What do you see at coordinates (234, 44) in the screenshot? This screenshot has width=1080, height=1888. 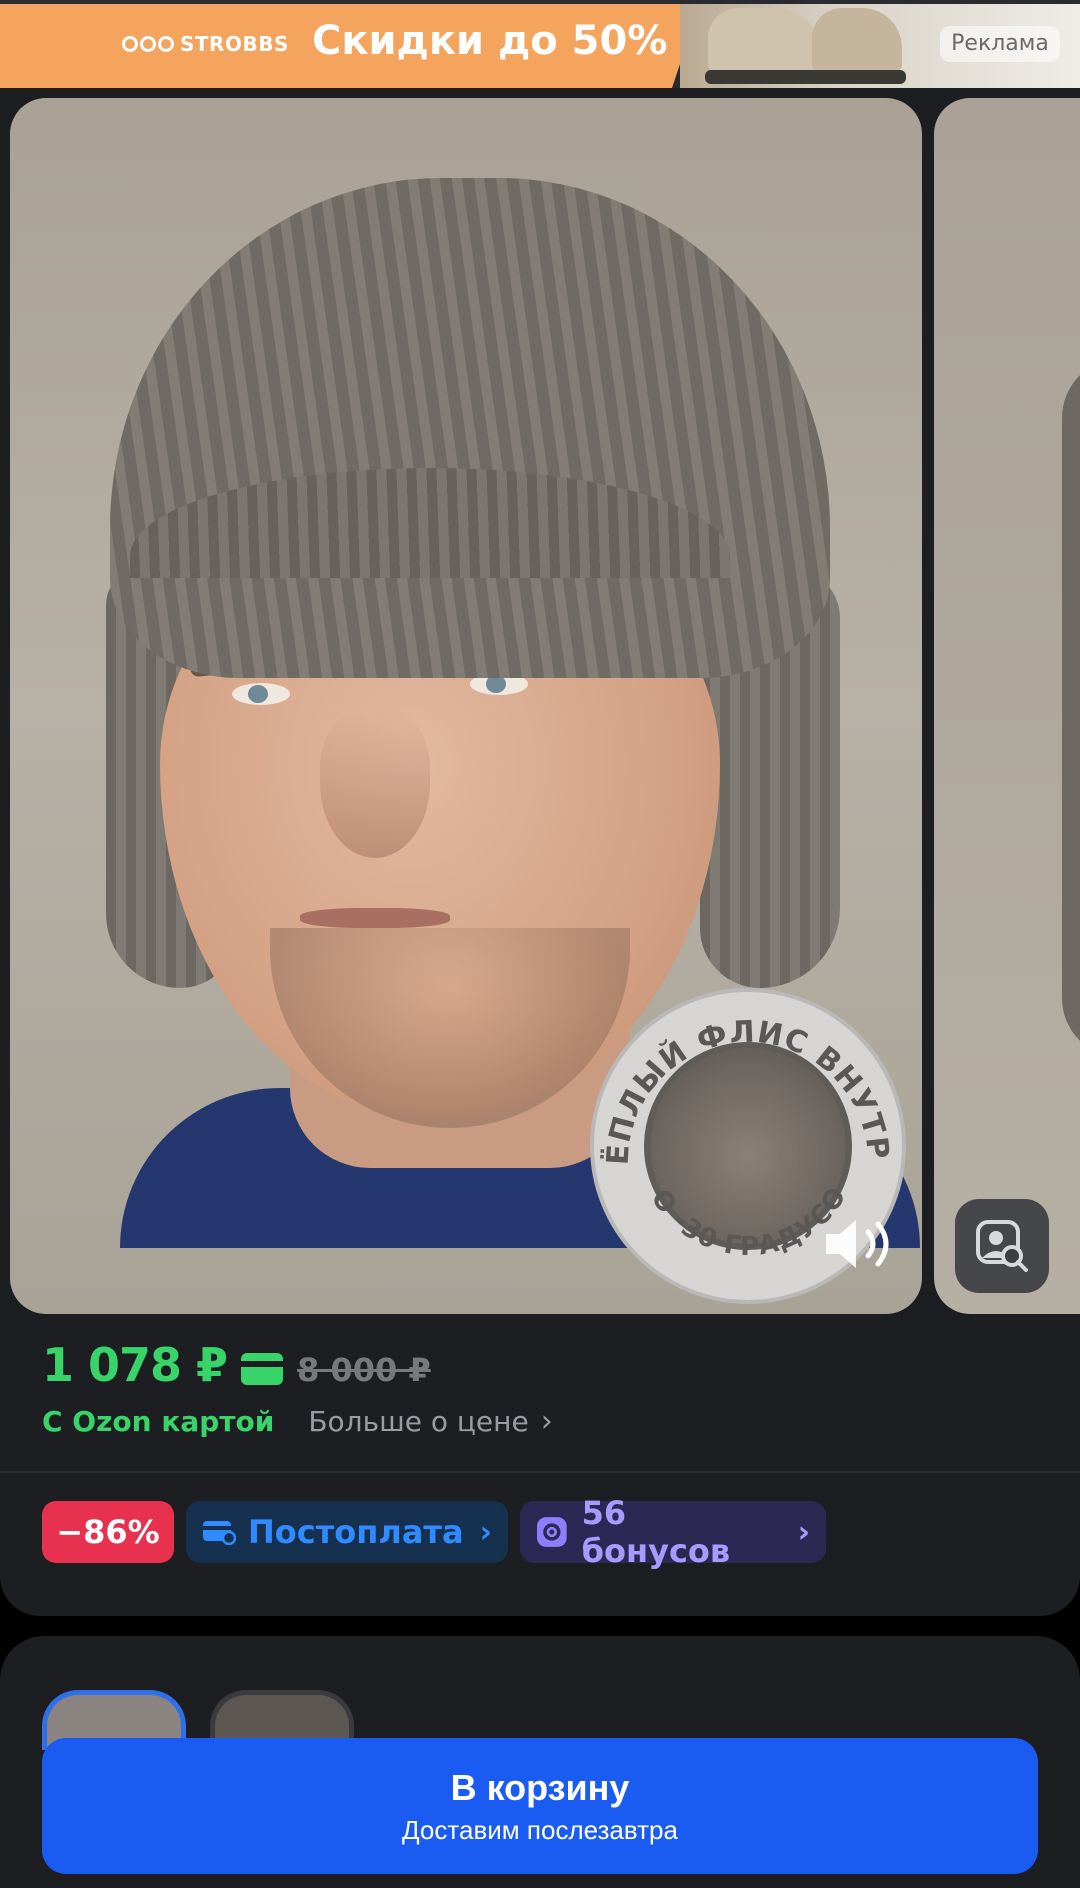 I see `ad-brand-name: STROBBS` at bounding box center [234, 44].